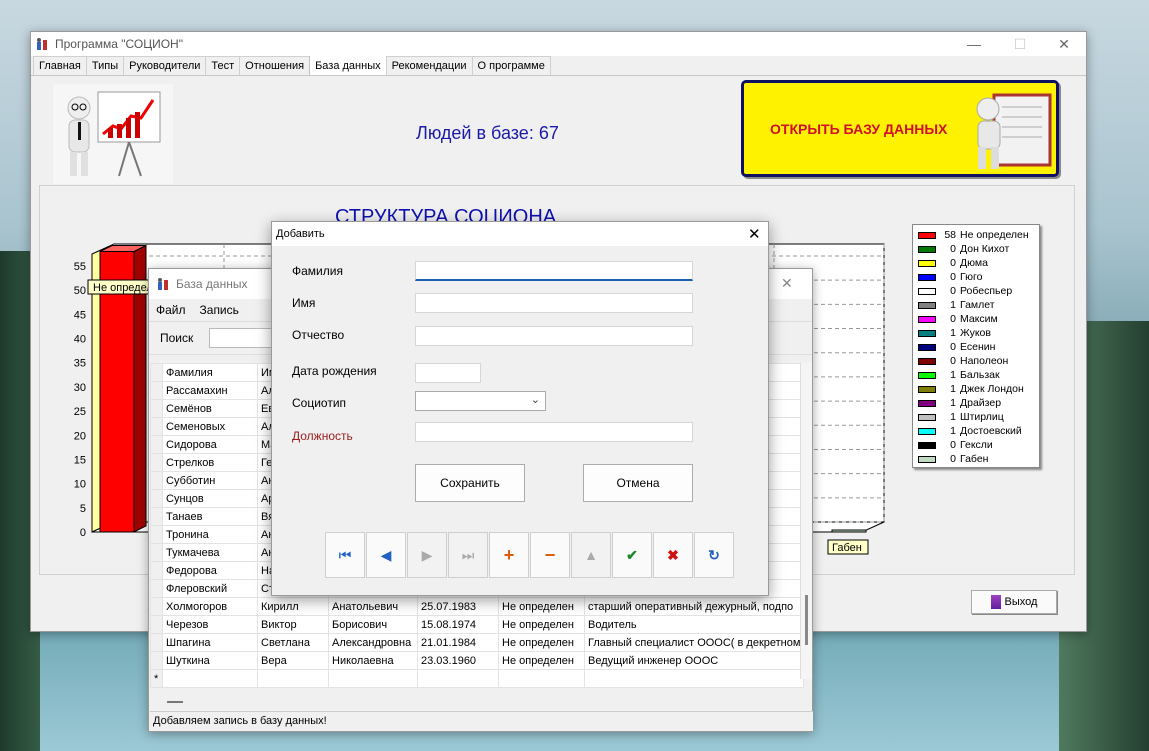  What do you see at coordinates (448, 373) in the screenshot?
I see `birthdate-field` at bounding box center [448, 373].